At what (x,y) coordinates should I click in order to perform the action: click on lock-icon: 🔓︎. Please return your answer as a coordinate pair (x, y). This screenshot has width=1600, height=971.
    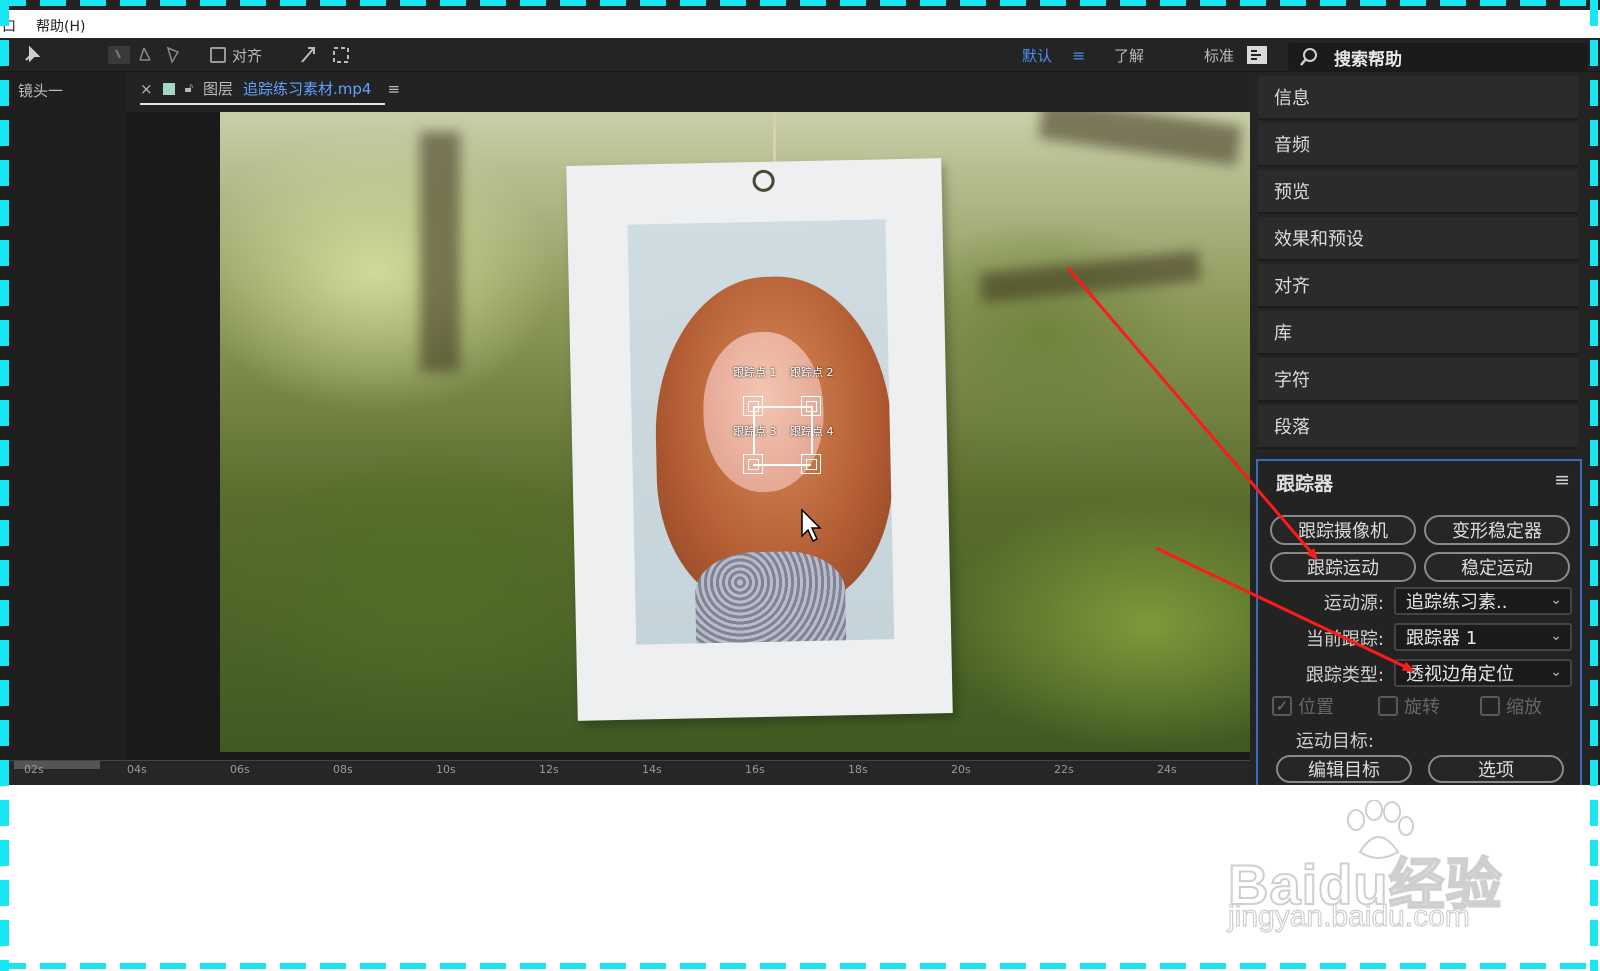
    Looking at the image, I should click on (189, 88).